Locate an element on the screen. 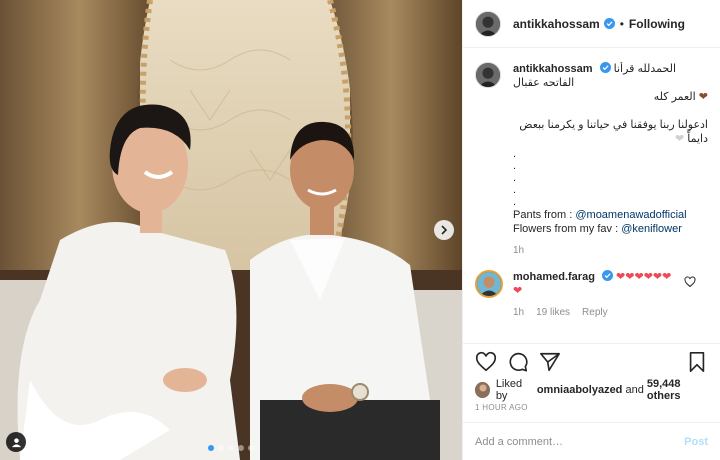  pants-label: Pants from : is located at coordinates (543, 215).